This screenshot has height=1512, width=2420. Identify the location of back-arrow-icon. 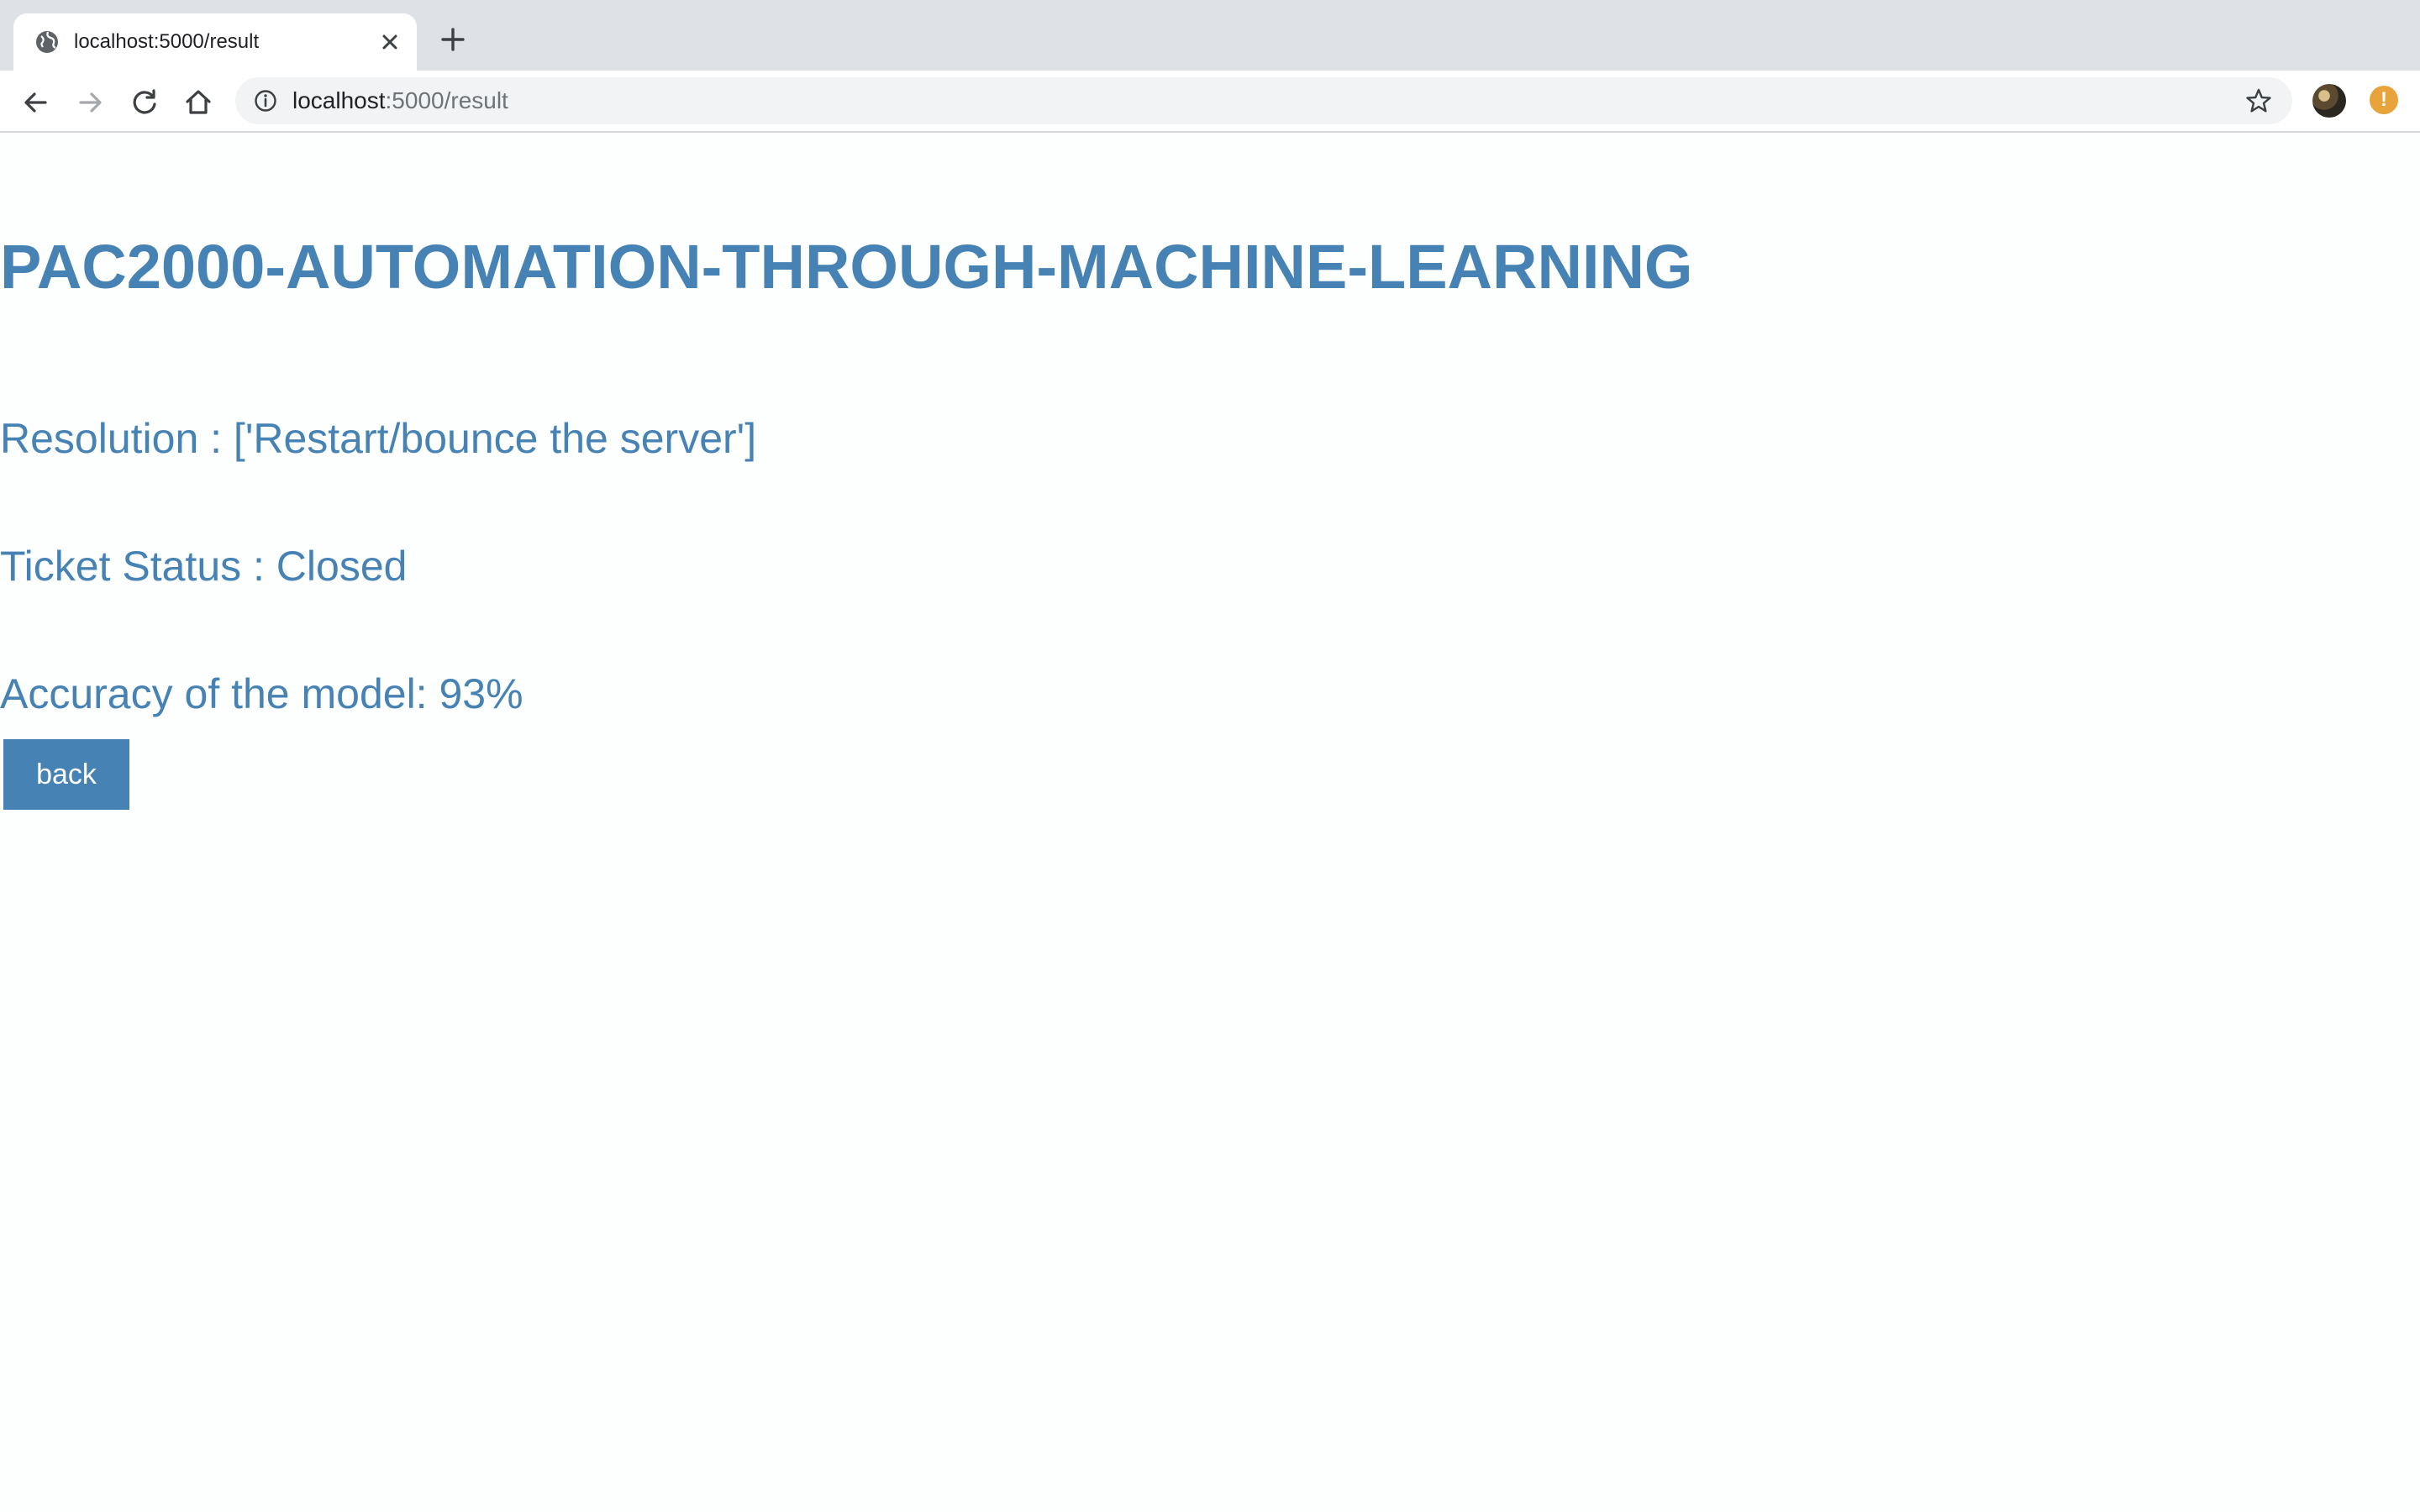
(35, 102).